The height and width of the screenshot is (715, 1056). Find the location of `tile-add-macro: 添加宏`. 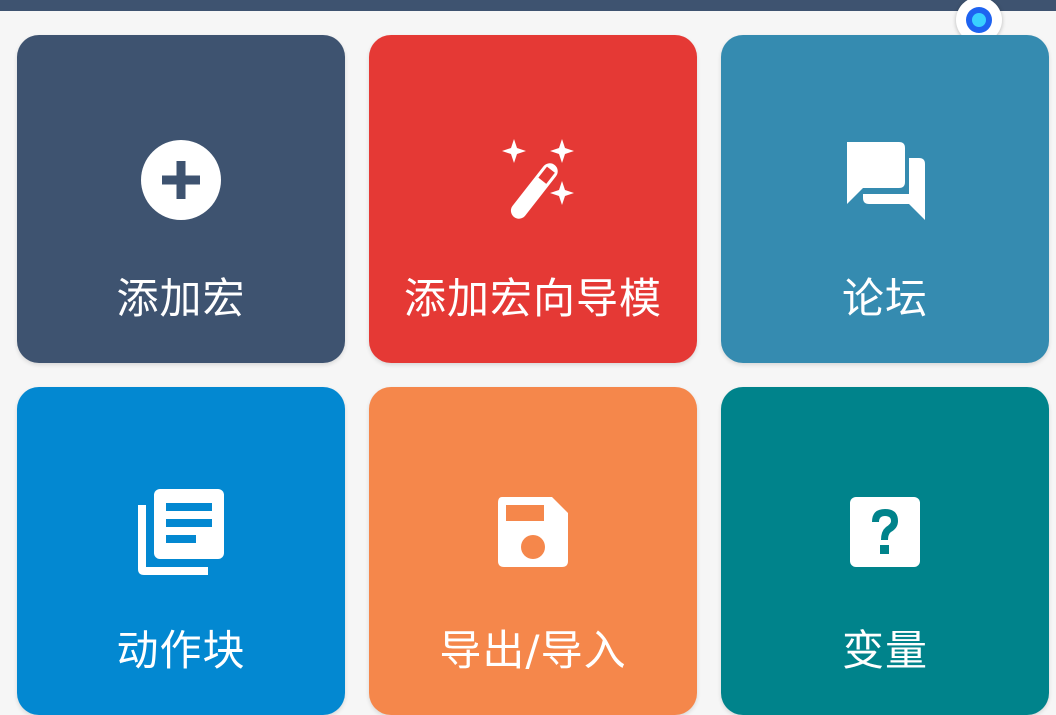

tile-add-macro: 添加宏 is located at coordinates (181, 199).